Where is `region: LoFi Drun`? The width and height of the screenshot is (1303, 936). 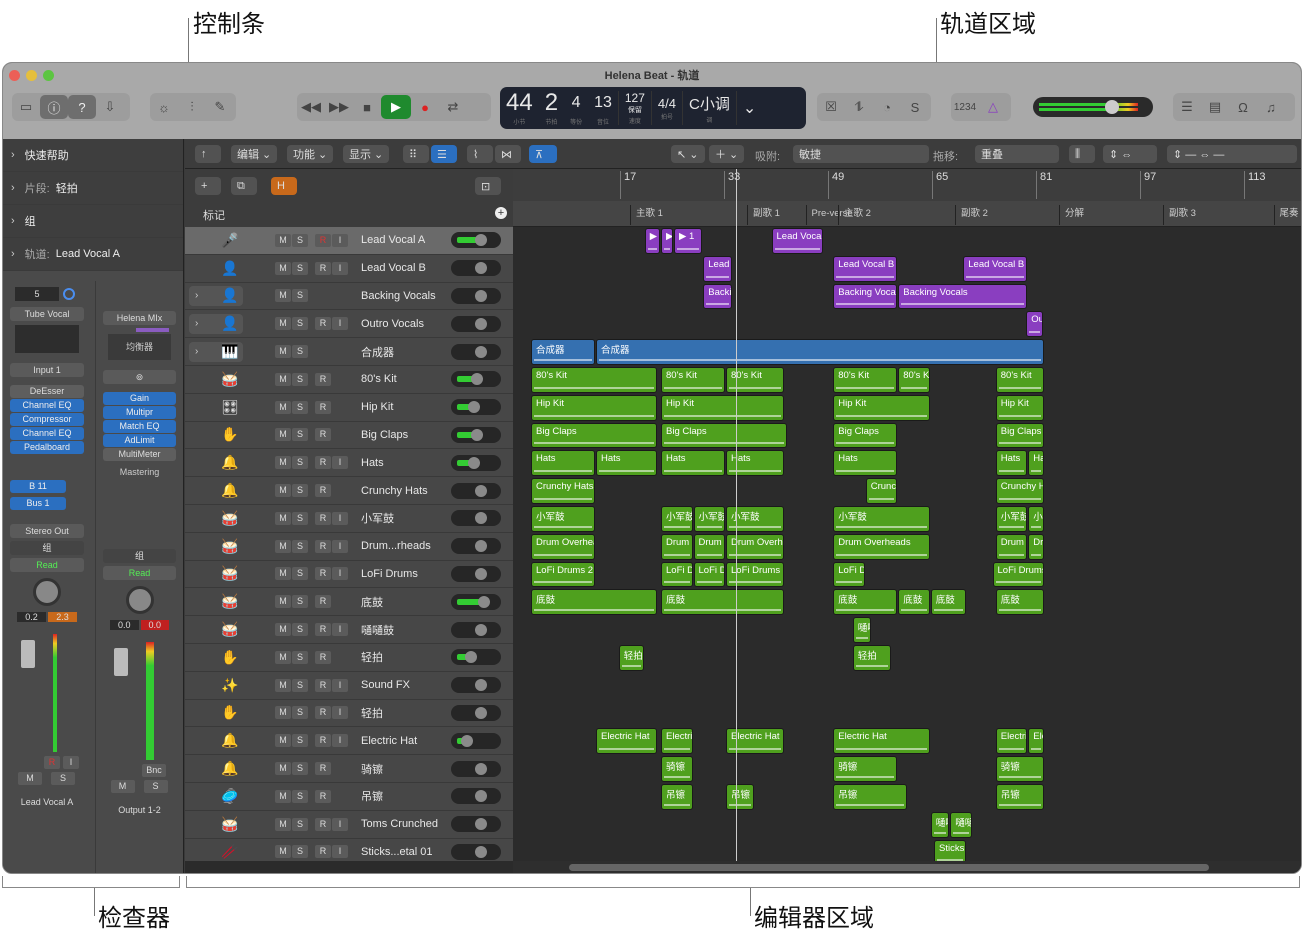 region: LoFi Drun is located at coordinates (677, 574).